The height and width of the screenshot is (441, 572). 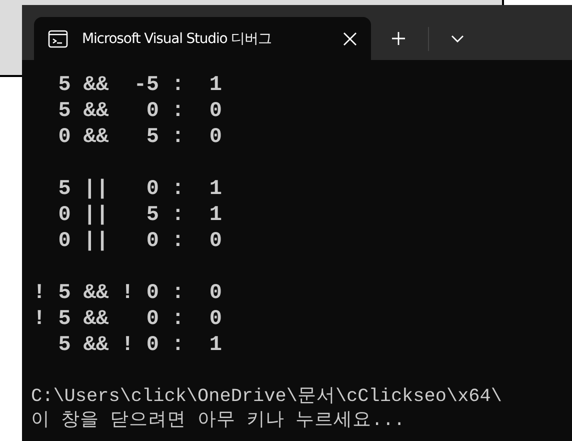 What do you see at coordinates (140, 138) in the screenshot?
I see `console-line: 0 && 5 : 0` at bounding box center [140, 138].